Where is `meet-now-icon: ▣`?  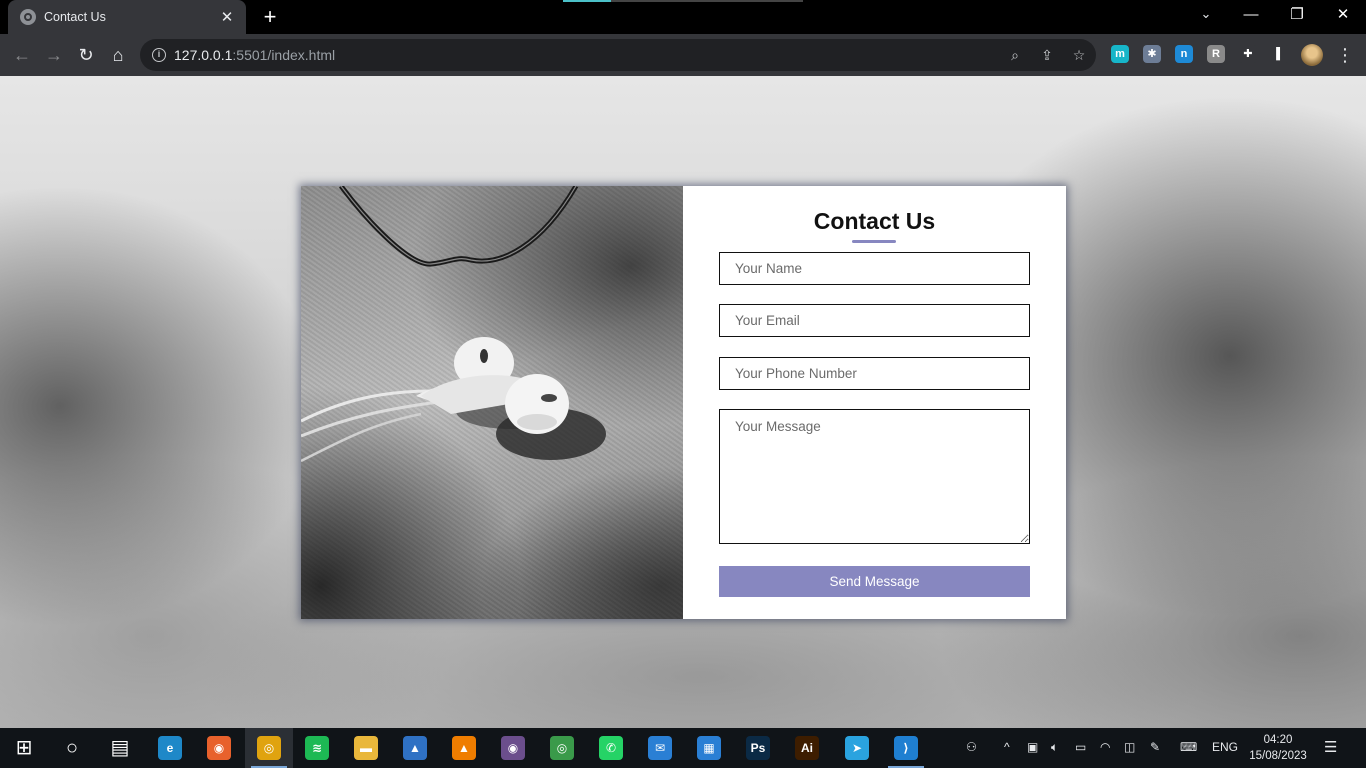
meet-now-icon: ▣ is located at coordinates (1032, 747).